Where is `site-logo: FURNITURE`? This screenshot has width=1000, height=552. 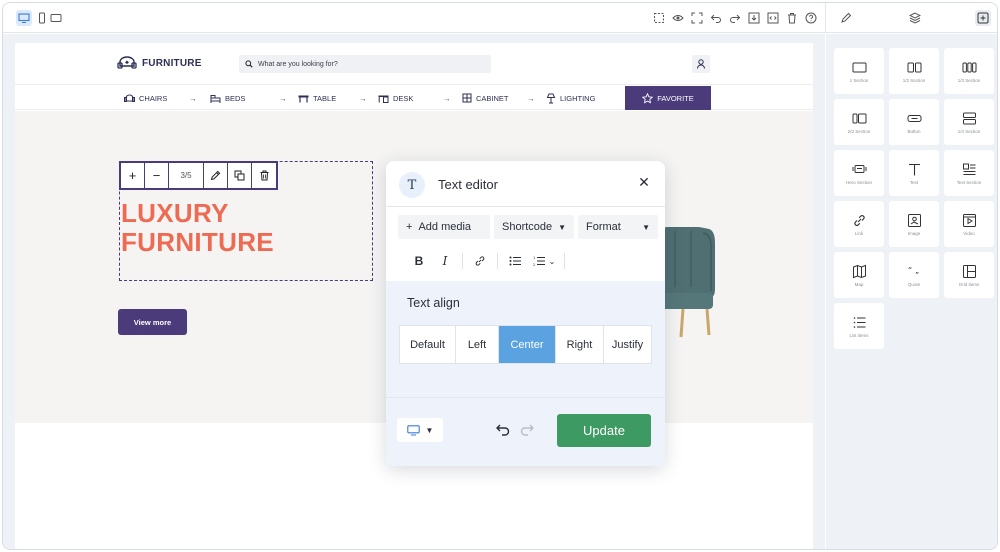
site-logo: FURNITURE is located at coordinates (159, 63).